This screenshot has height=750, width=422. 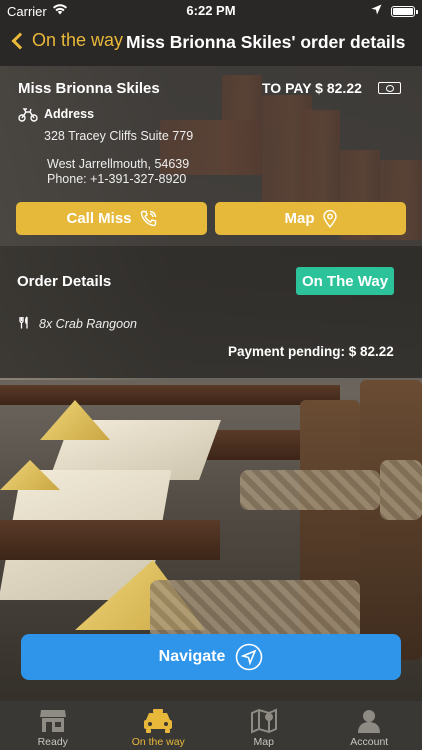 I want to click on scooter-icon, so click(x=28, y=115).